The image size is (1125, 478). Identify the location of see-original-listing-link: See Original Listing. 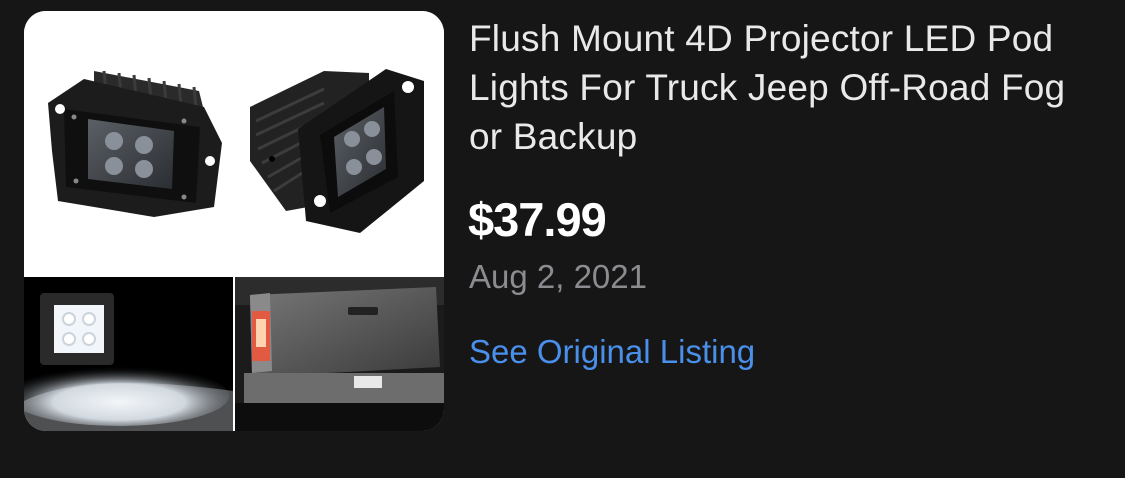
(612, 352).